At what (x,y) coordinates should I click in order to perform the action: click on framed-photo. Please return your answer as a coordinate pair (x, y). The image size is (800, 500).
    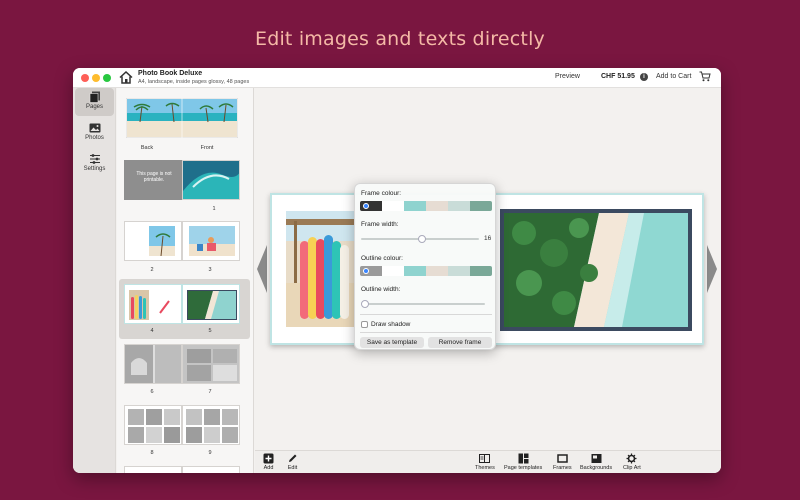
    Looking at the image, I should click on (596, 270).